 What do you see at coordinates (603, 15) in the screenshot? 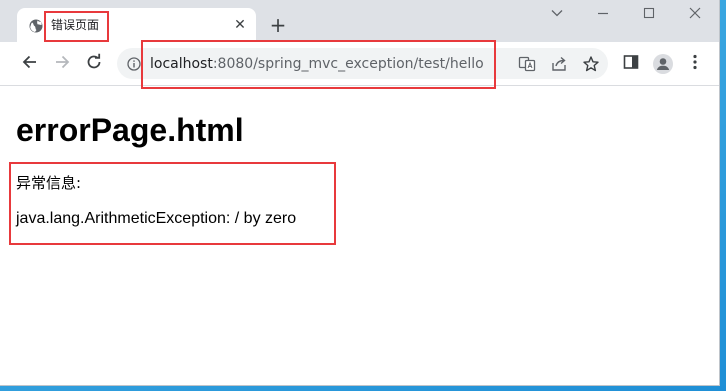
I see `minimize-icon` at bounding box center [603, 15].